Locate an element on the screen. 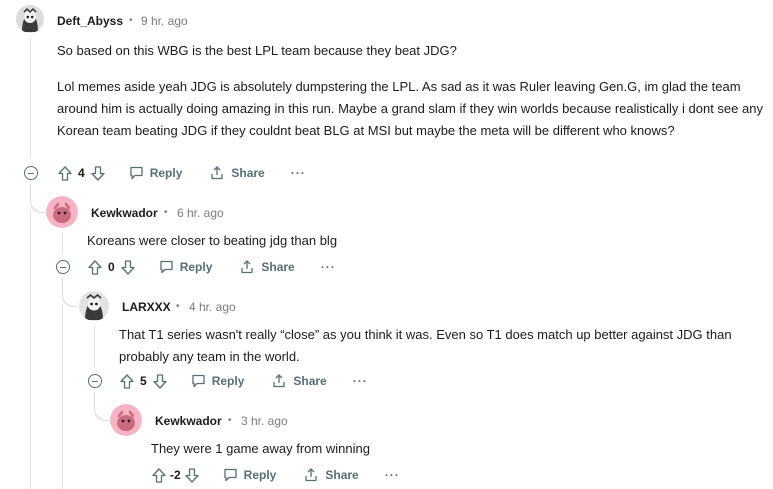 This screenshot has width=773, height=489. timestamp: 3 hr. ago is located at coordinates (264, 421).